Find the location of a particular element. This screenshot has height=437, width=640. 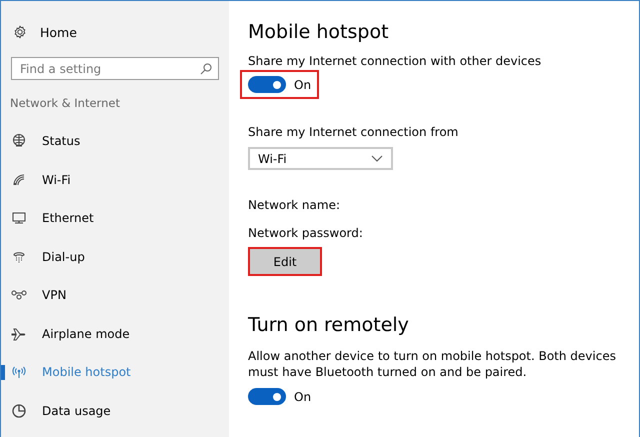

source-dropdown: Wi-Fi is located at coordinates (320, 158).